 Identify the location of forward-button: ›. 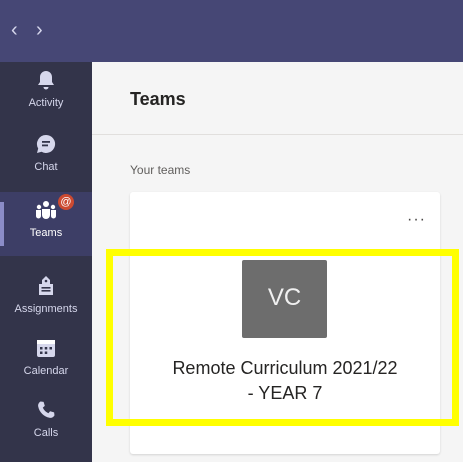
(39, 30).